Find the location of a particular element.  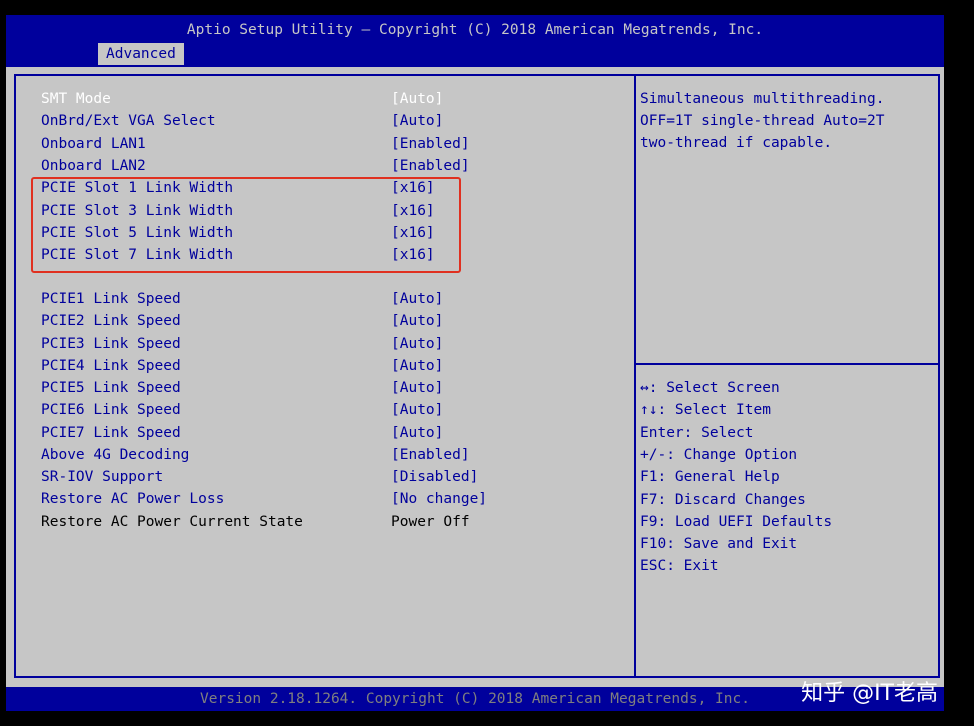

setting-label: Restore AC Power Loss is located at coordinates (132, 499).